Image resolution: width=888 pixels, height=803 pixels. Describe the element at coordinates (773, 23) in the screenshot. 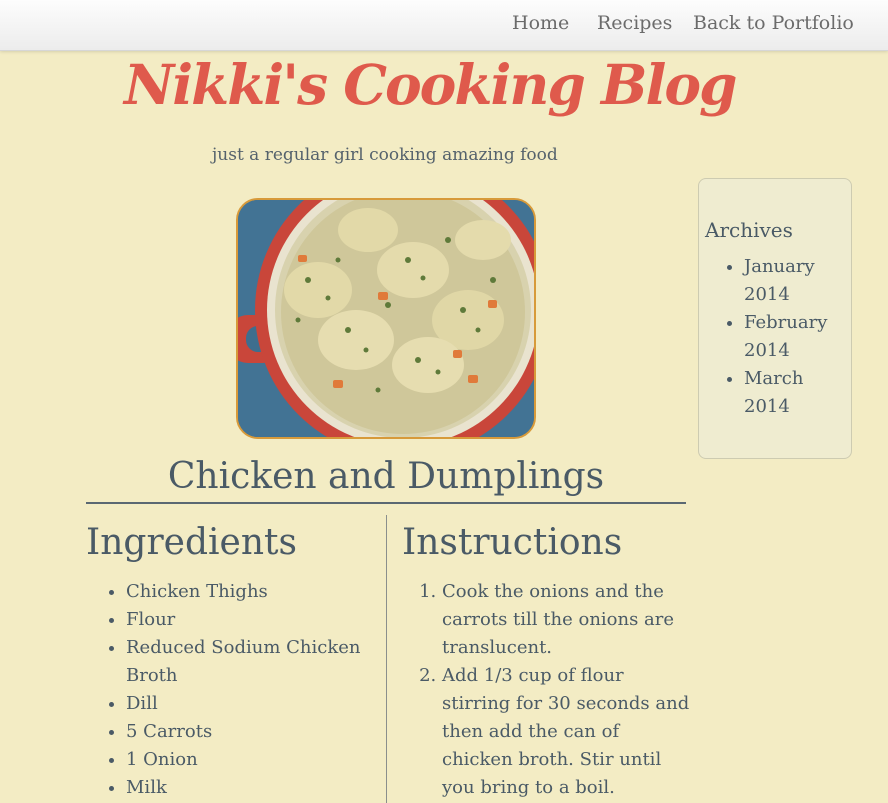

I see `nav-link-back-to-portfolio: Back to Portfolio` at that location.